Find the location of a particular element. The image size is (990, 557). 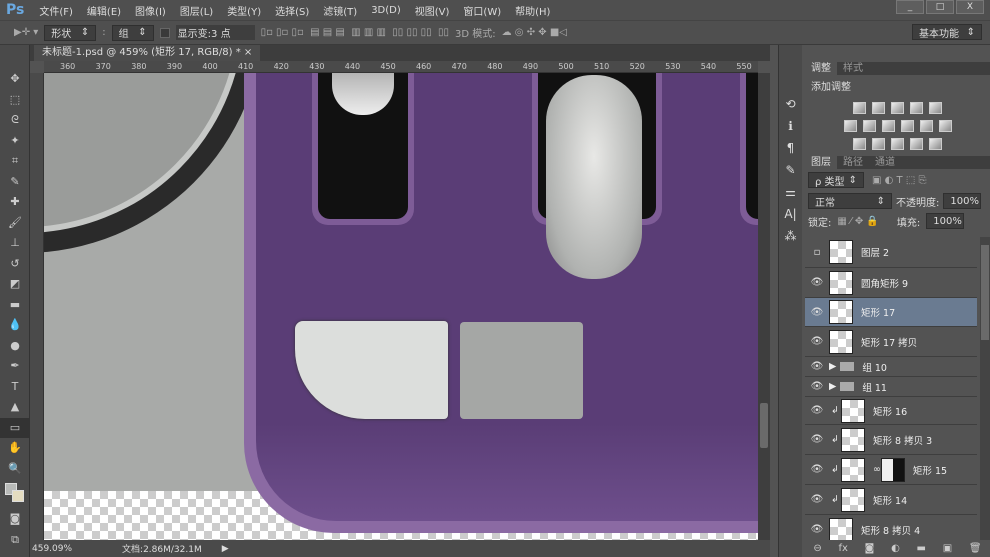

menu-view: 视图(V) is located at coordinates (432, 10).